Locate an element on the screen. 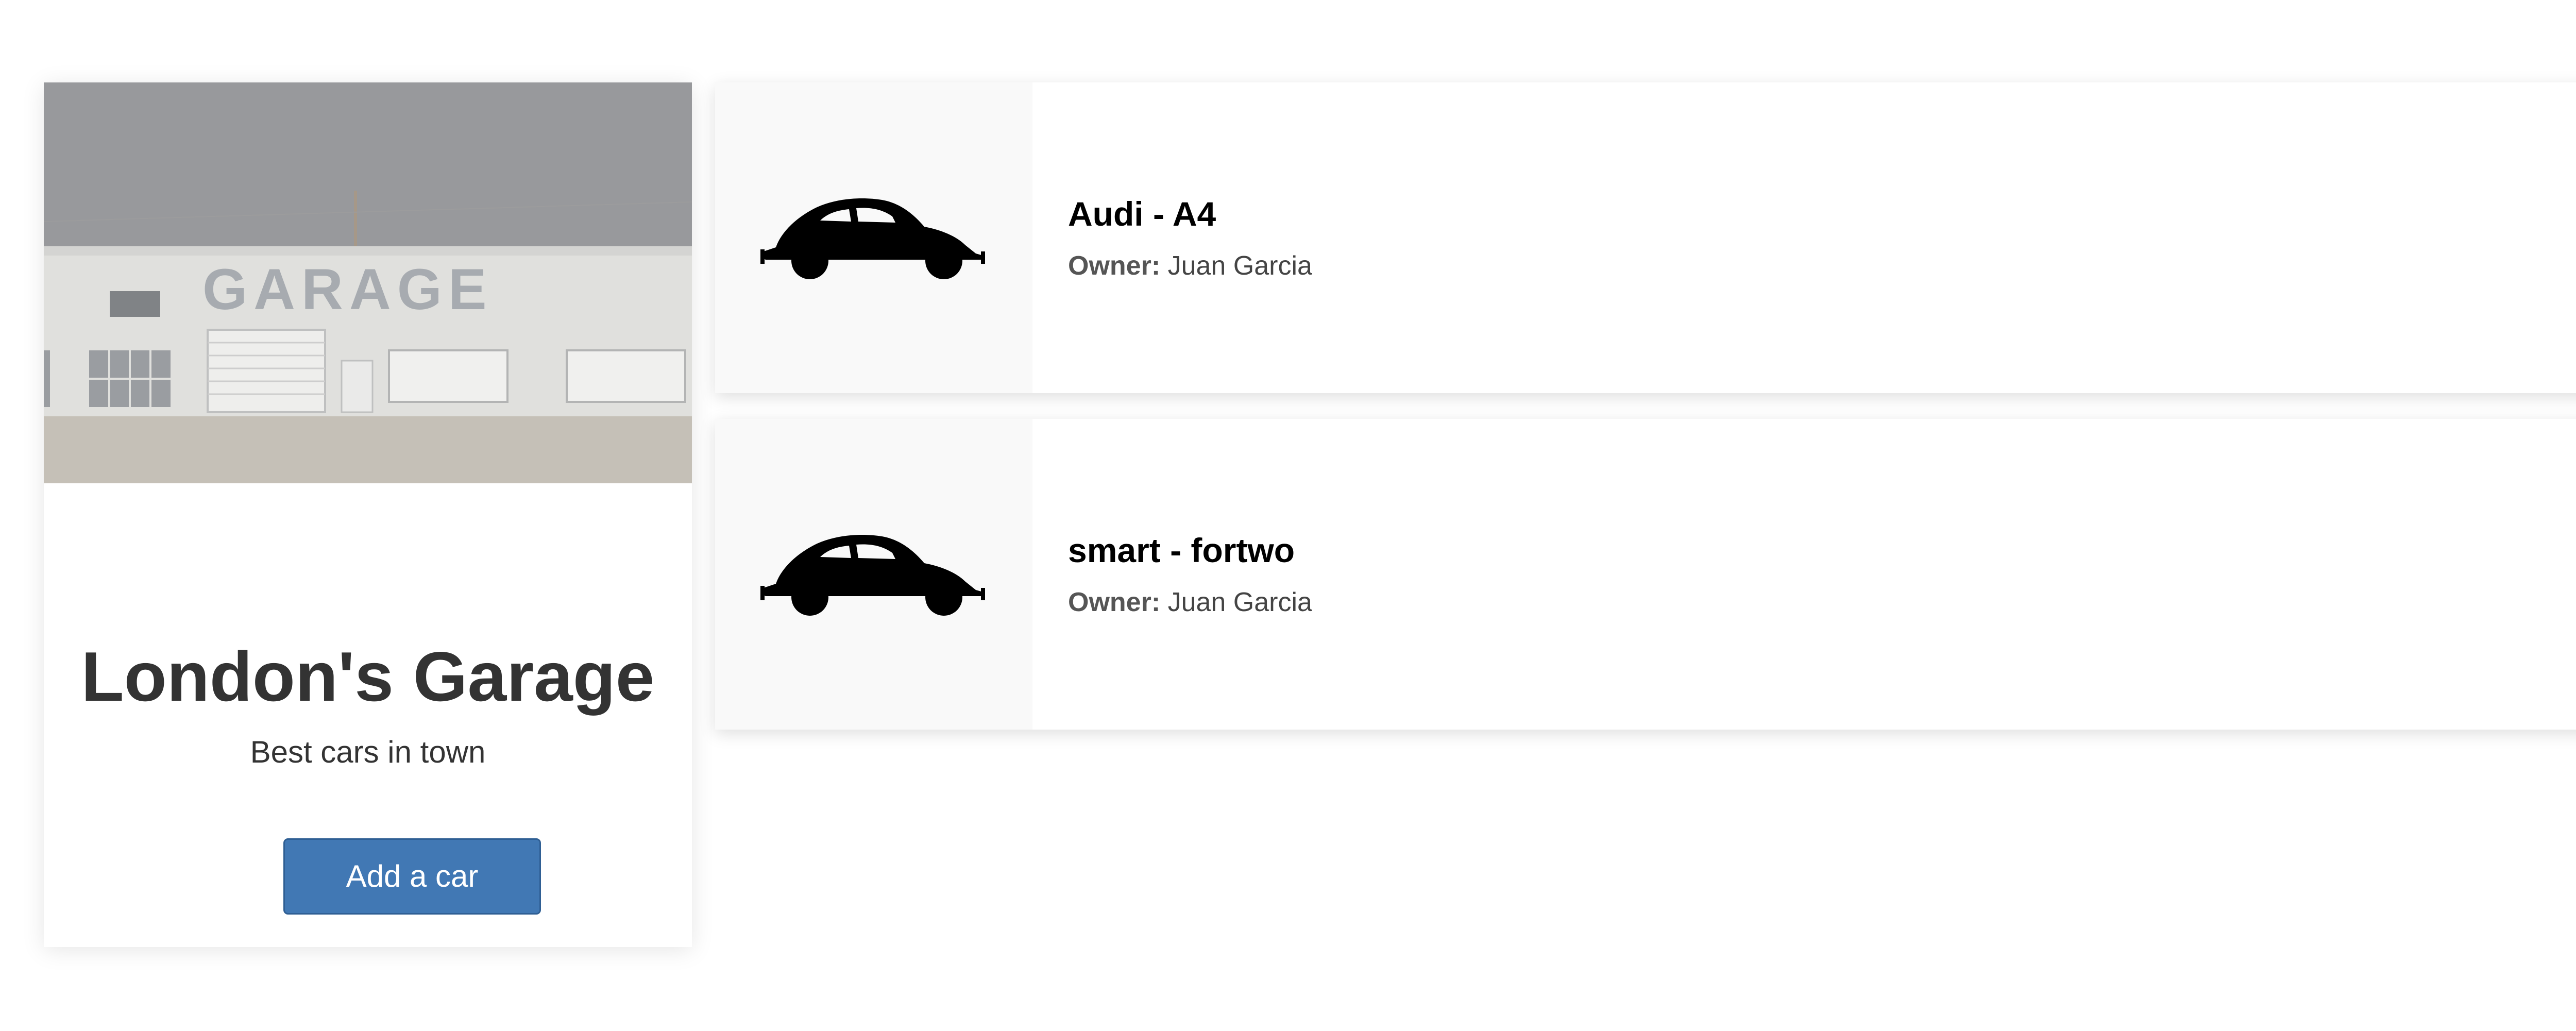 The width and height of the screenshot is (2576, 1031). car-title: Audi - A4 is located at coordinates (1142, 214).